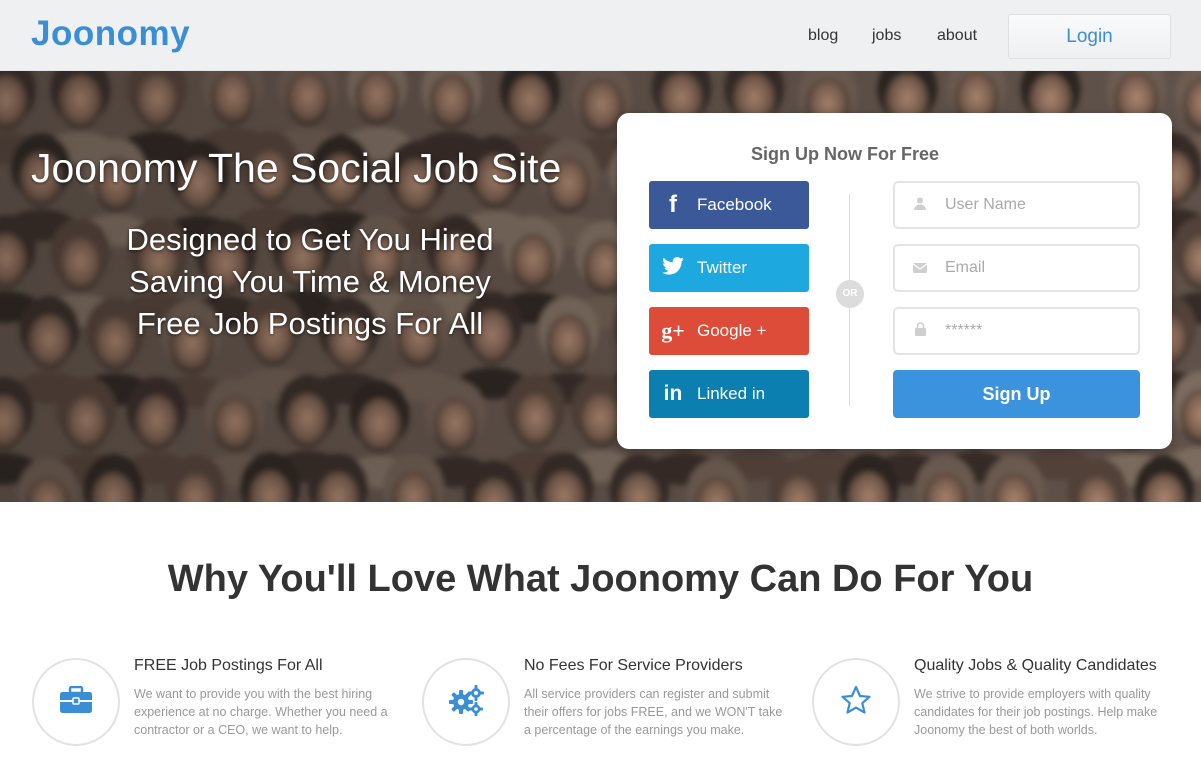  I want to click on feature-title: No Fees For Service Providers, so click(633, 665).